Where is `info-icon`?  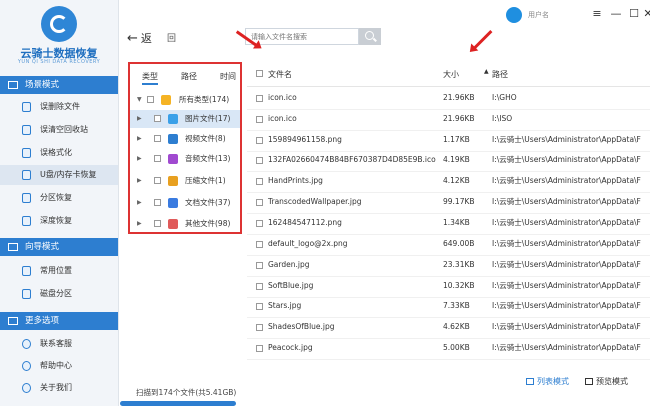 info-icon is located at coordinates (26, 388).